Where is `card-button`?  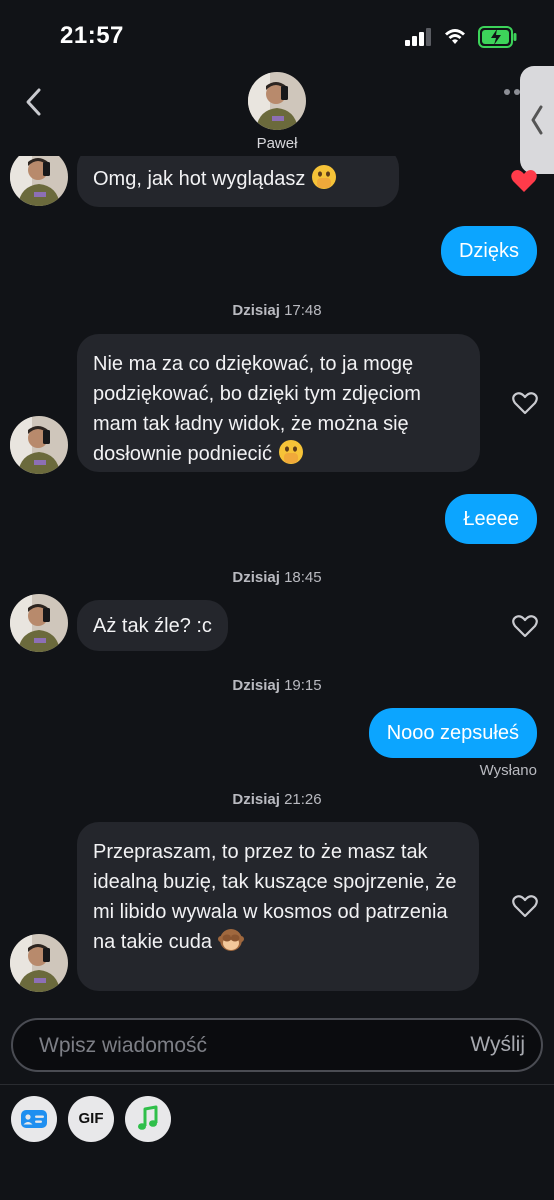 card-button is located at coordinates (34, 1119).